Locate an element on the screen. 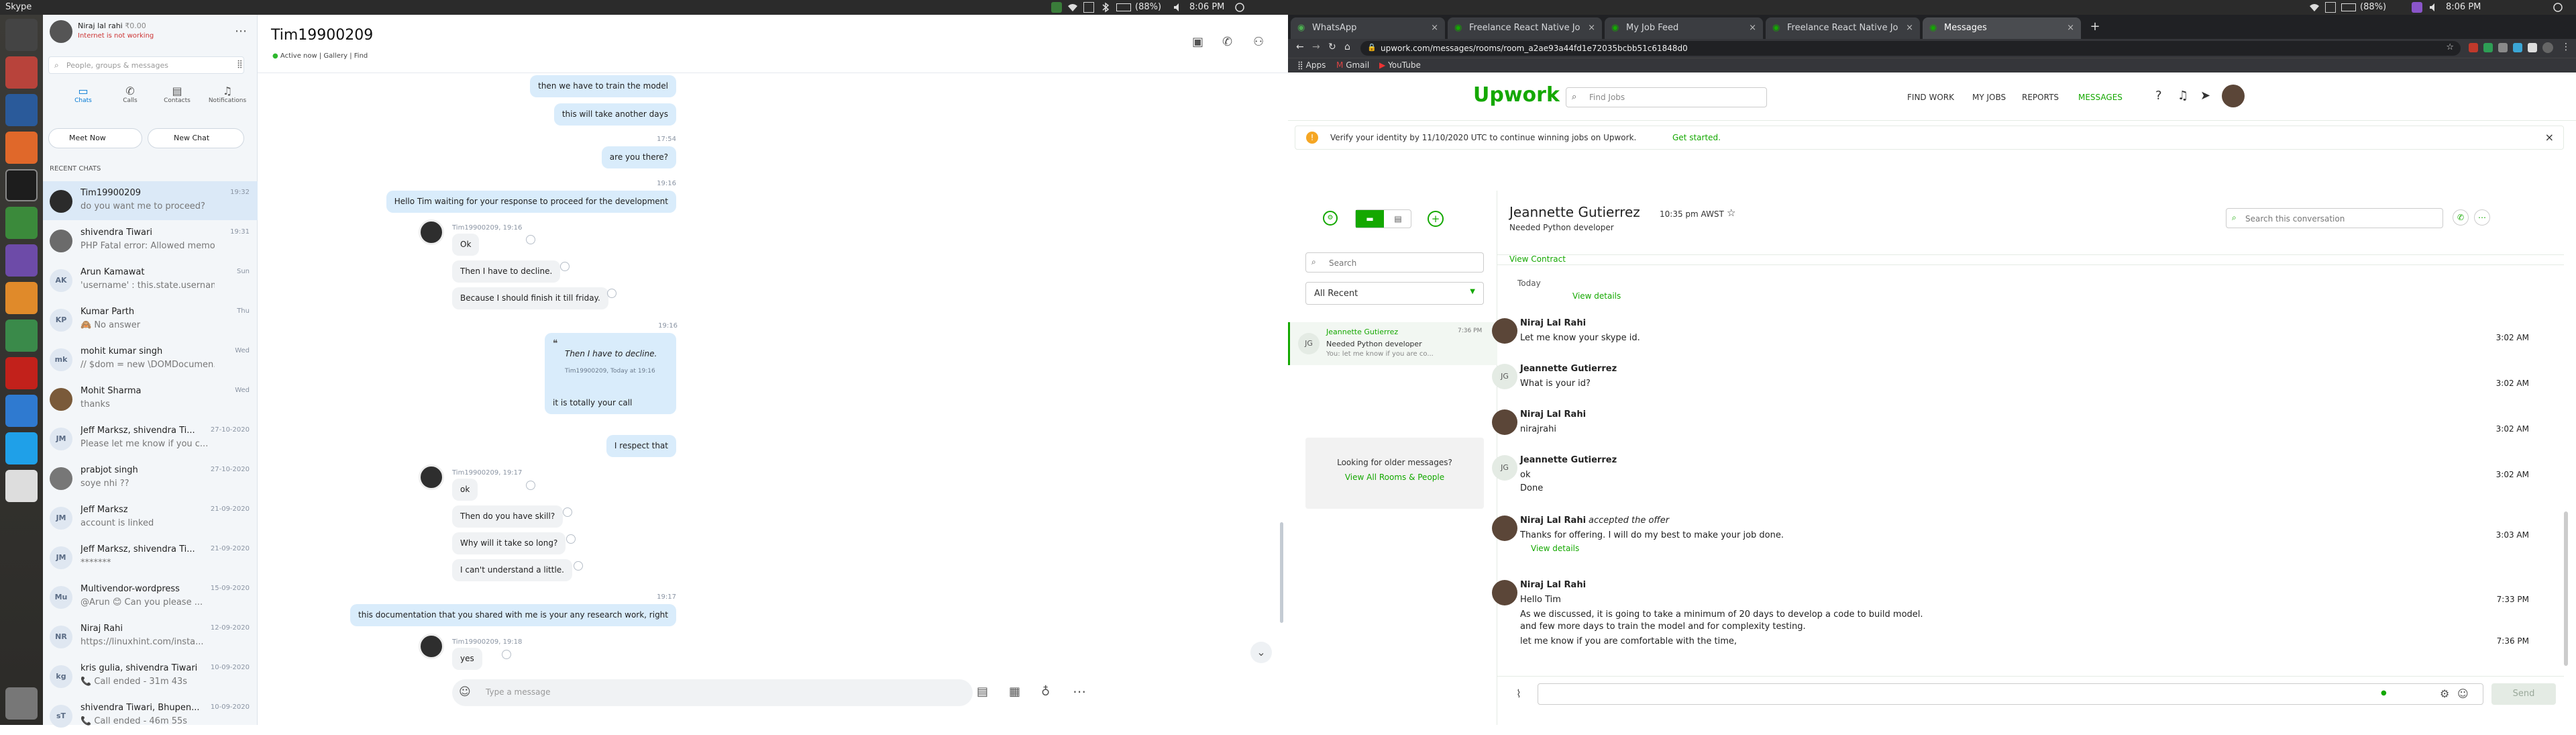  screen-record-tray-icon is located at coordinates (2417, 8).